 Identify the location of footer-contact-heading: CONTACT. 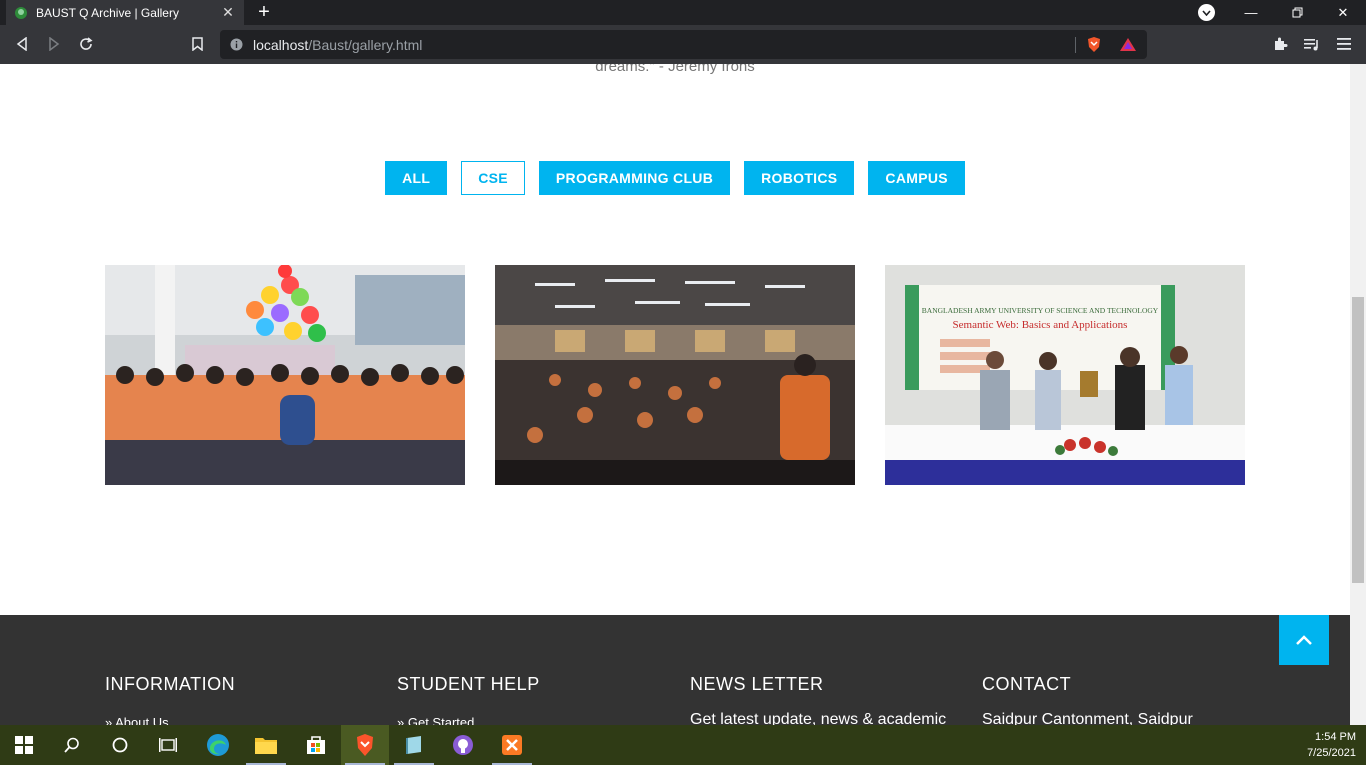
(1027, 684).